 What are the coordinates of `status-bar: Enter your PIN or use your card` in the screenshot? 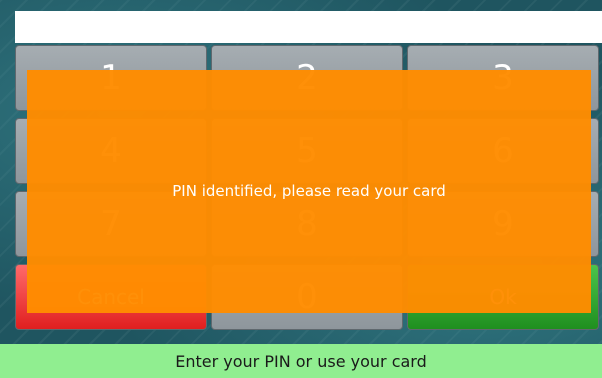 It's located at (301, 361).